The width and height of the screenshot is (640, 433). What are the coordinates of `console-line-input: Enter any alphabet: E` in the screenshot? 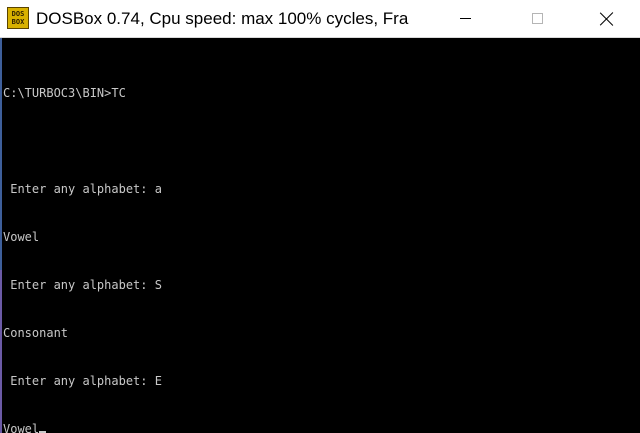 It's located at (82, 381).